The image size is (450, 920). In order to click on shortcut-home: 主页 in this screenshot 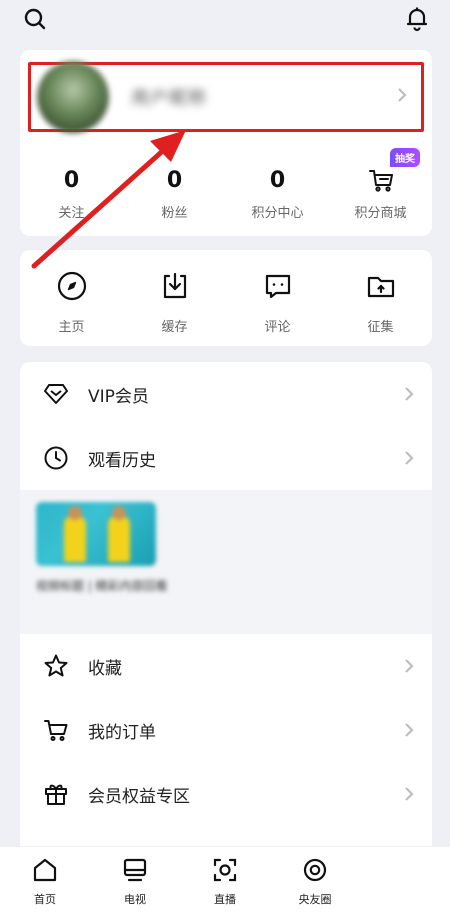, I will do `click(71, 298)`.